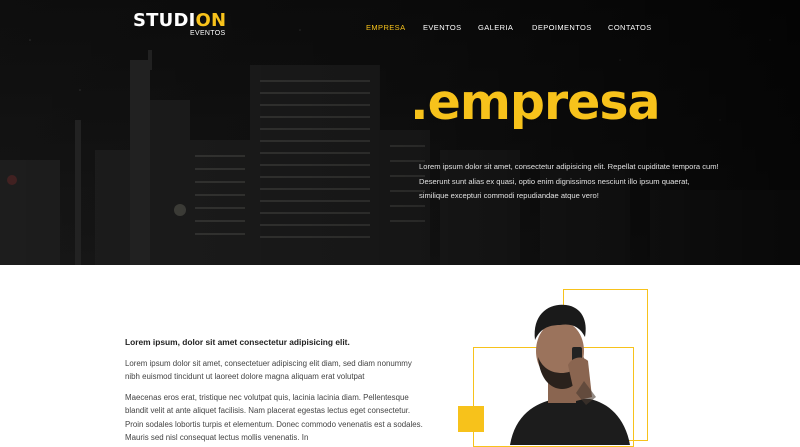  Describe the element at coordinates (385, 27) in the screenshot. I see `nav-item-empresa: EMPRESA` at that location.